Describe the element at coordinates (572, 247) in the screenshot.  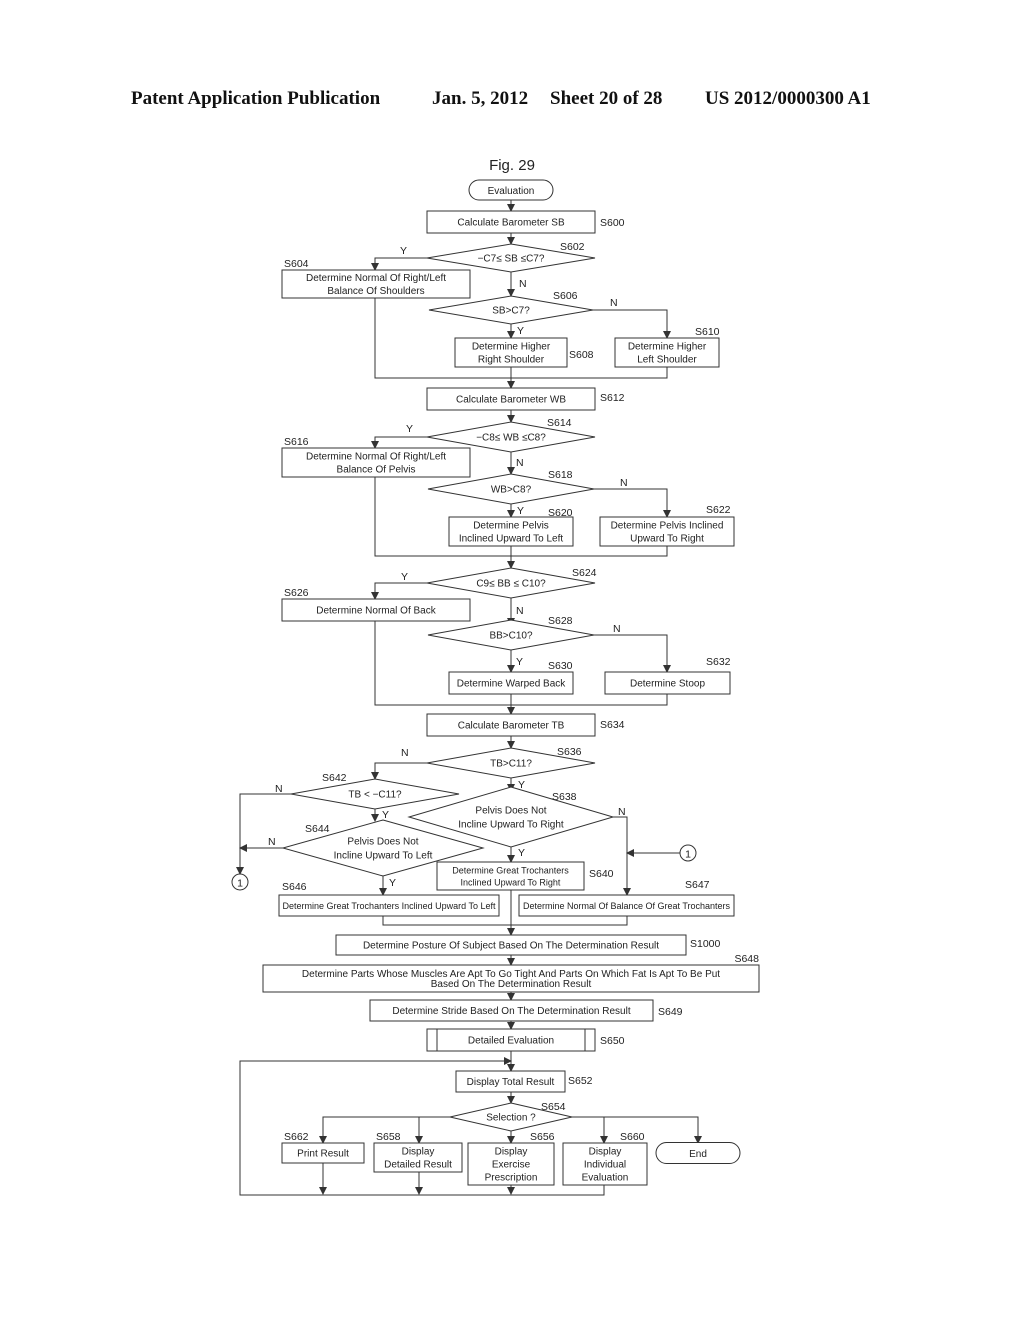
I see `step-id-s602: S602` at that location.